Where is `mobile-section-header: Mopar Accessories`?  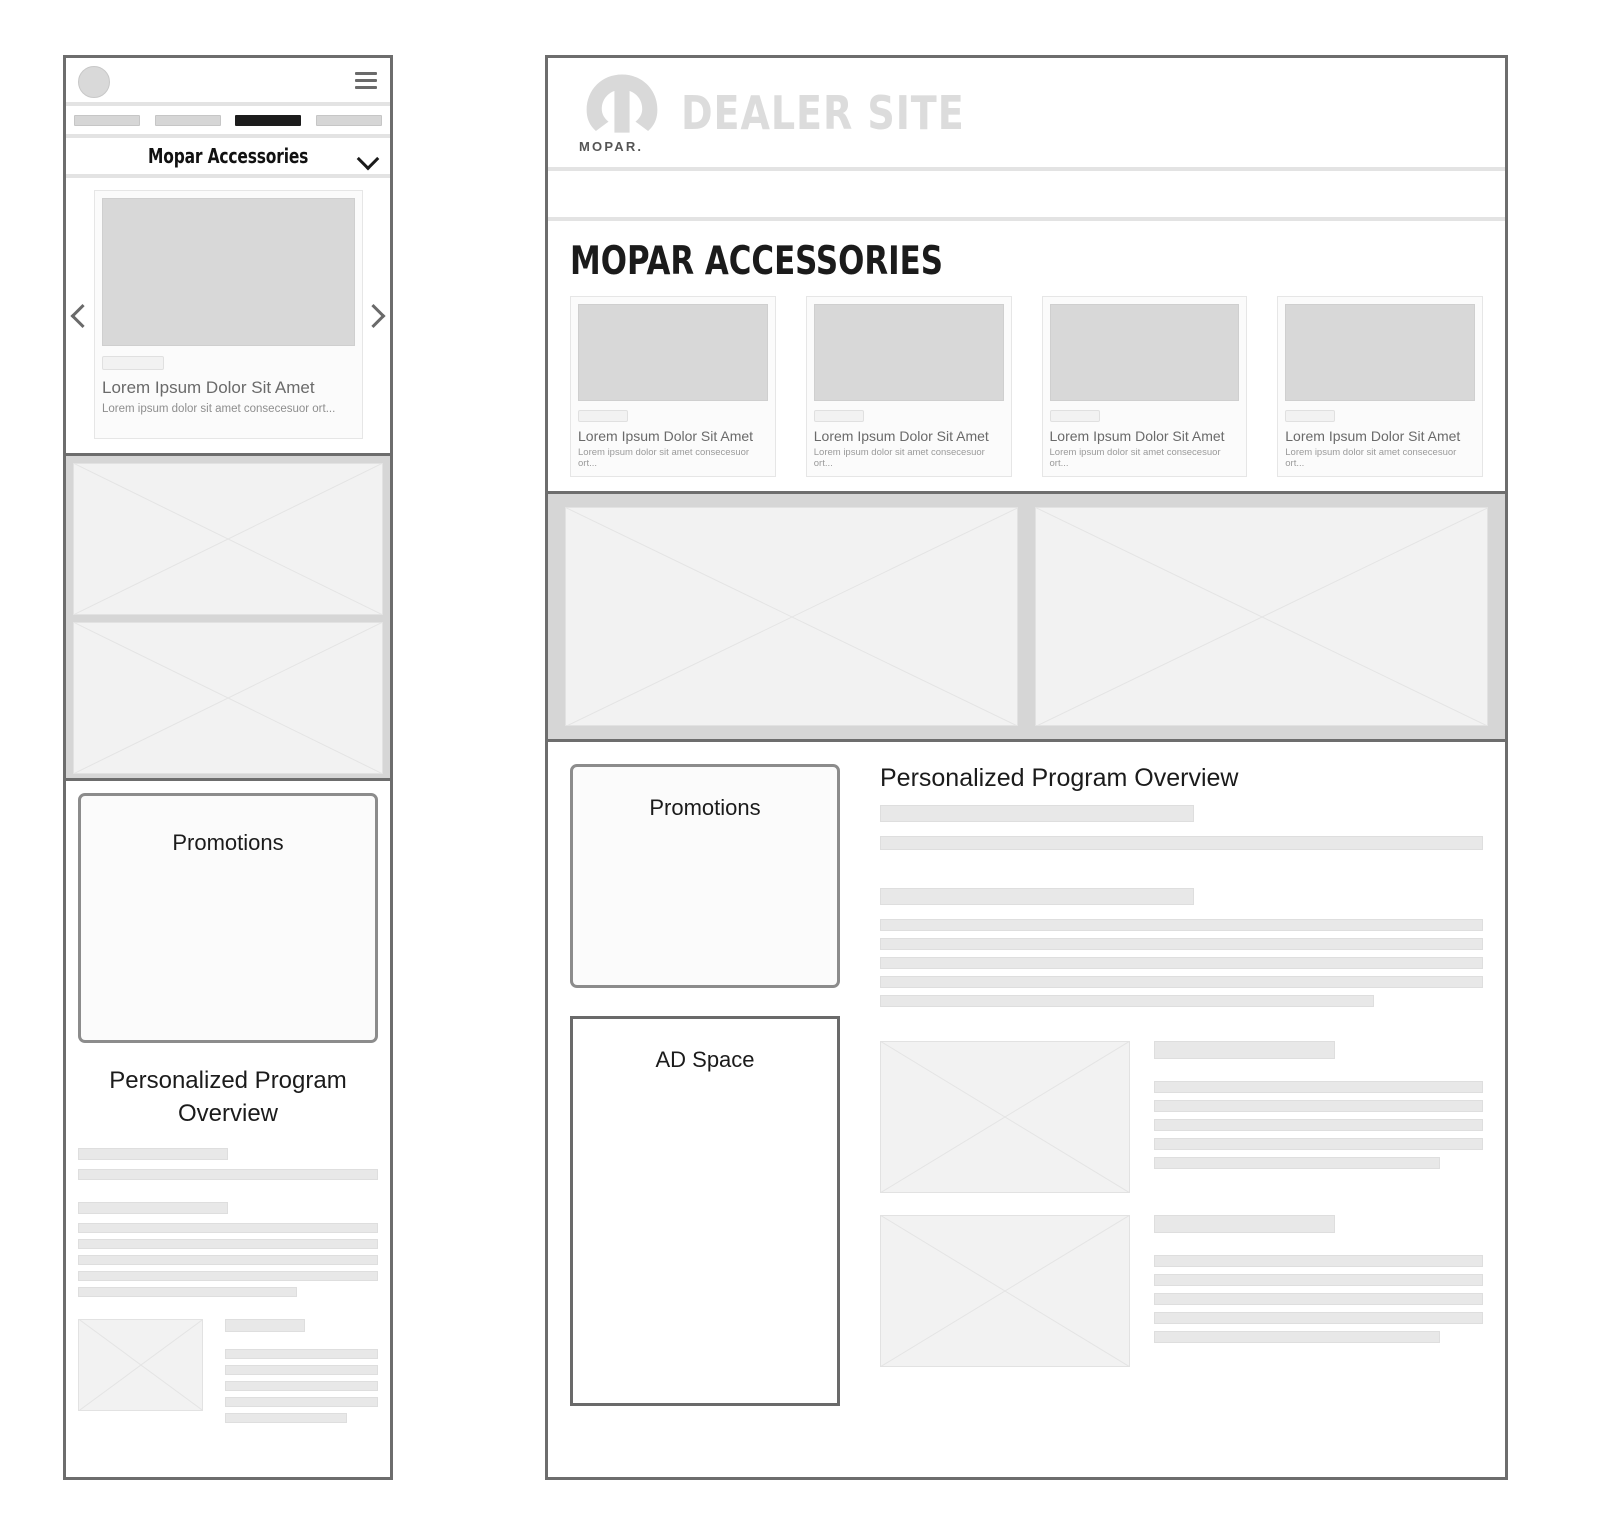
mobile-section-header: Mopar Accessories is located at coordinates (228, 158).